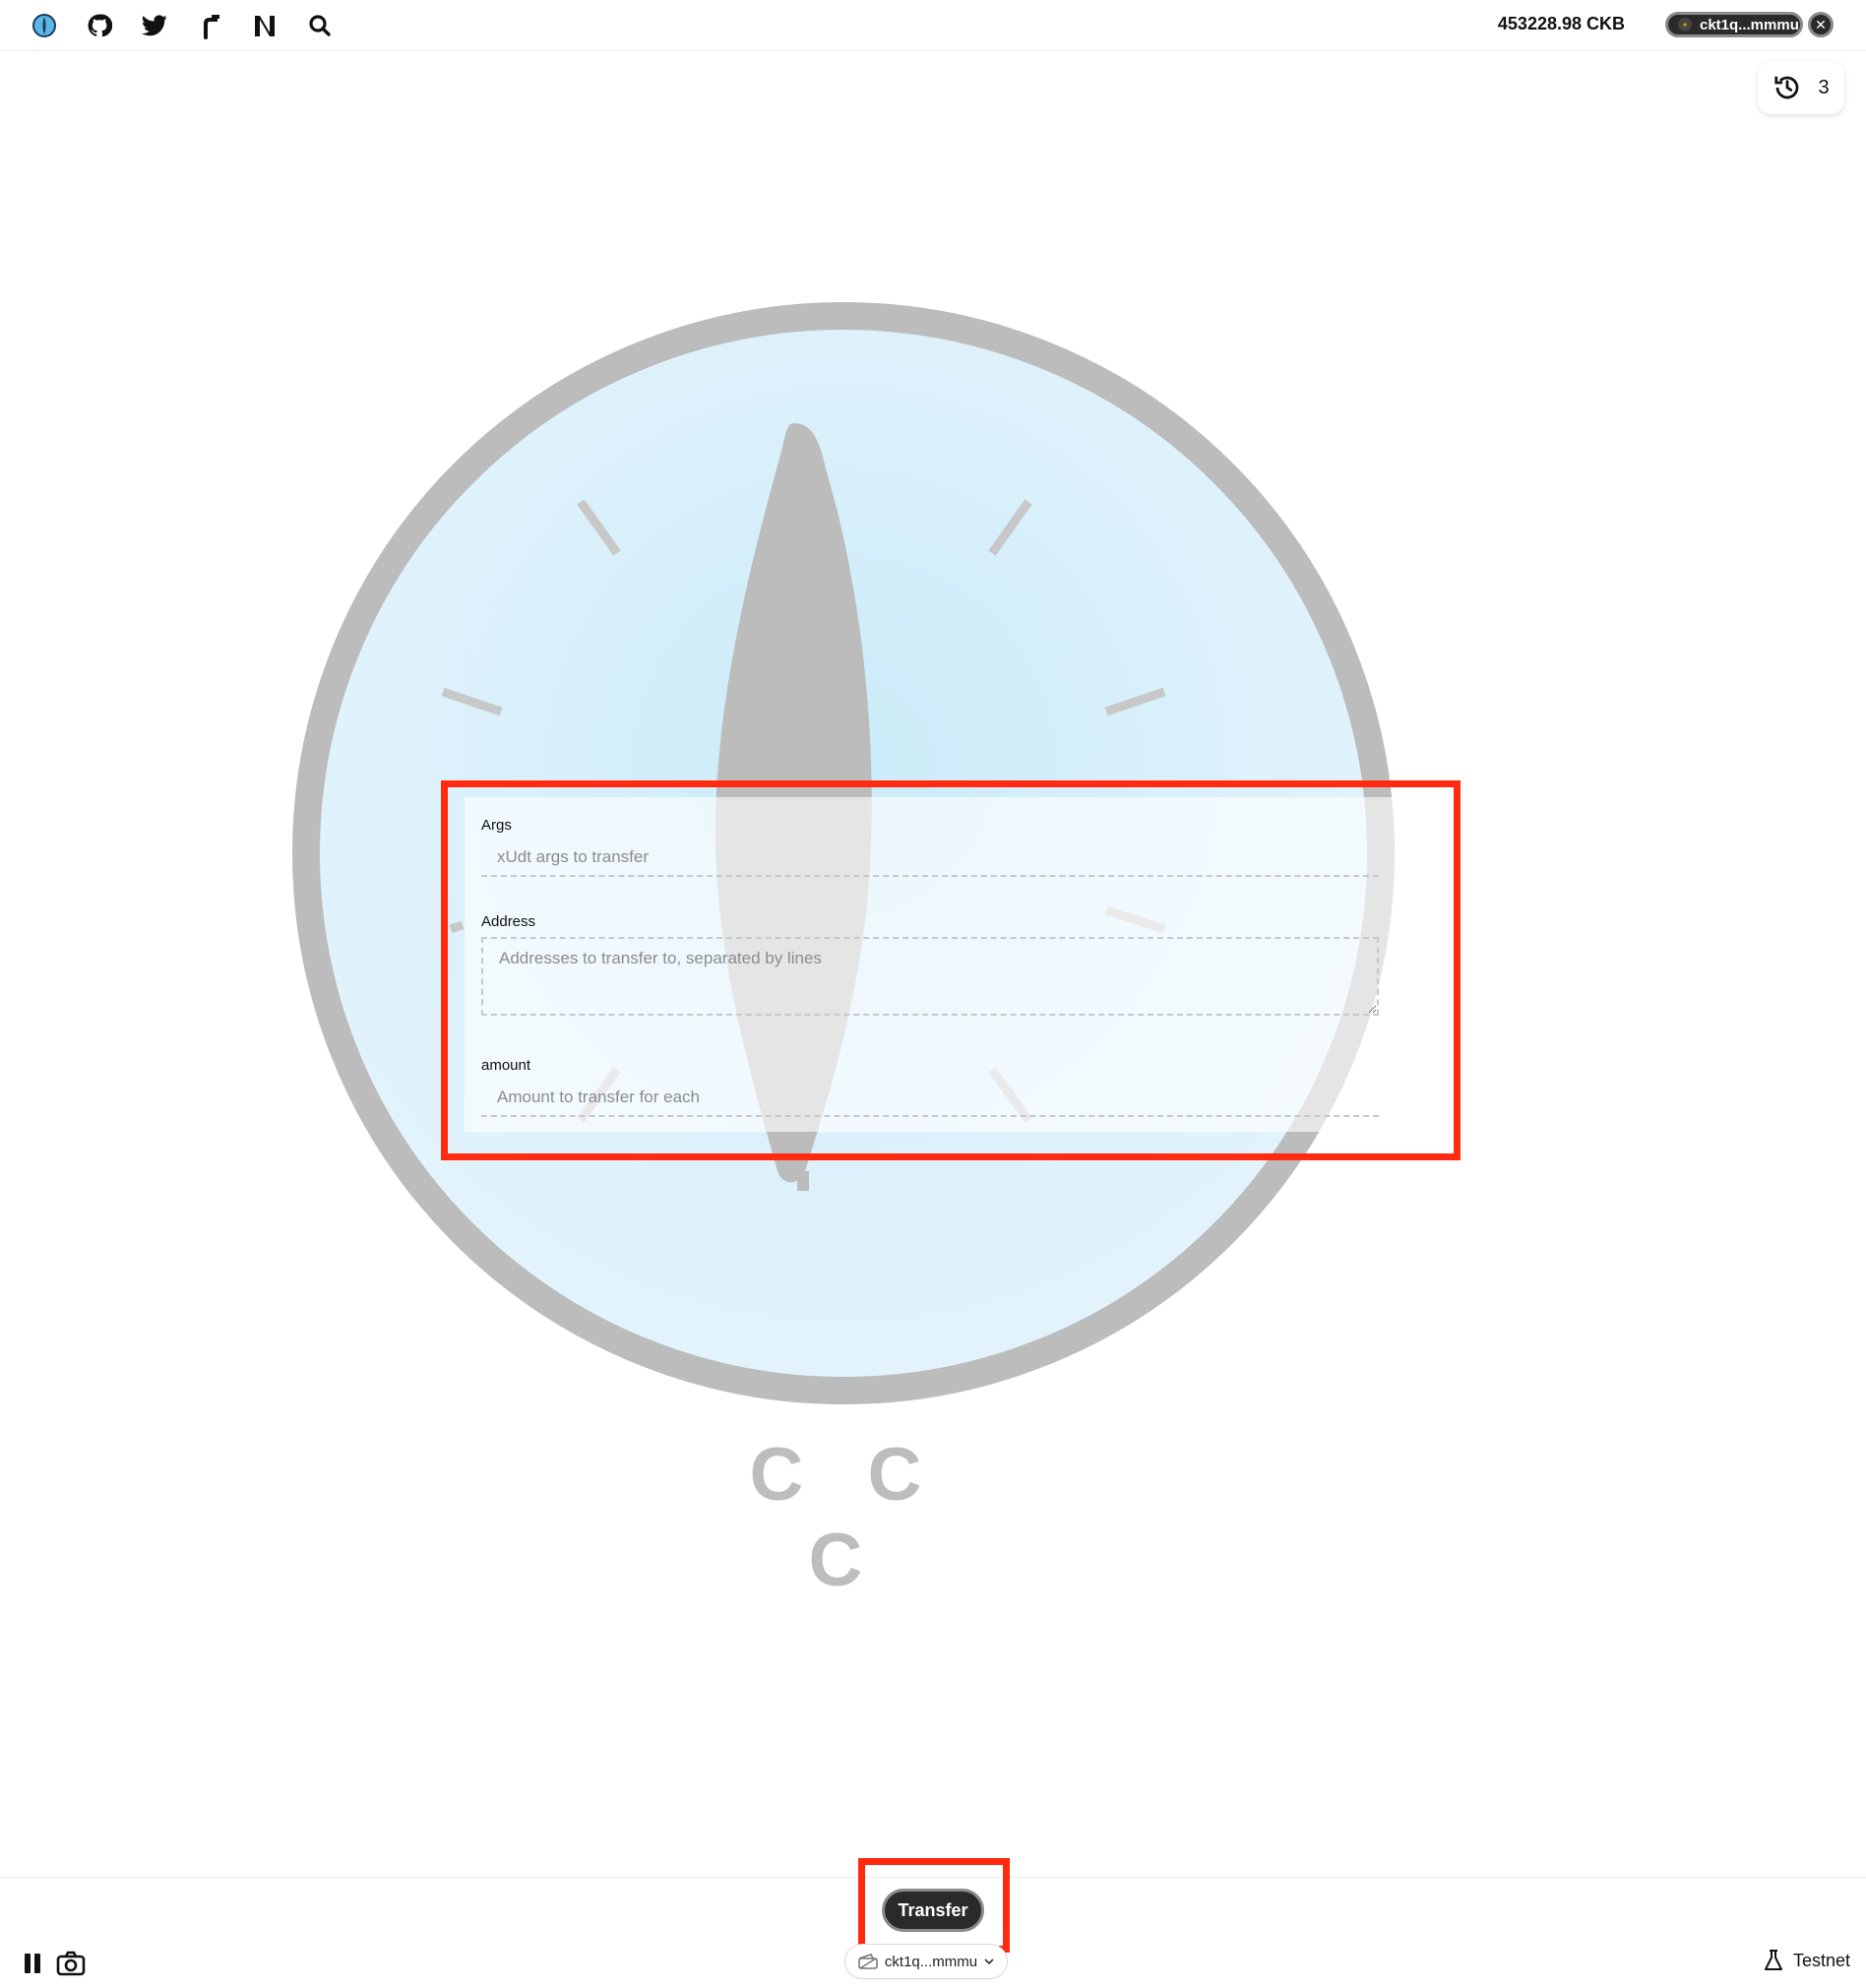  Describe the element at coordinates (931, 1962) in the screenshot. I see `address-selector-label: ckt1q...mmmu` at that location.